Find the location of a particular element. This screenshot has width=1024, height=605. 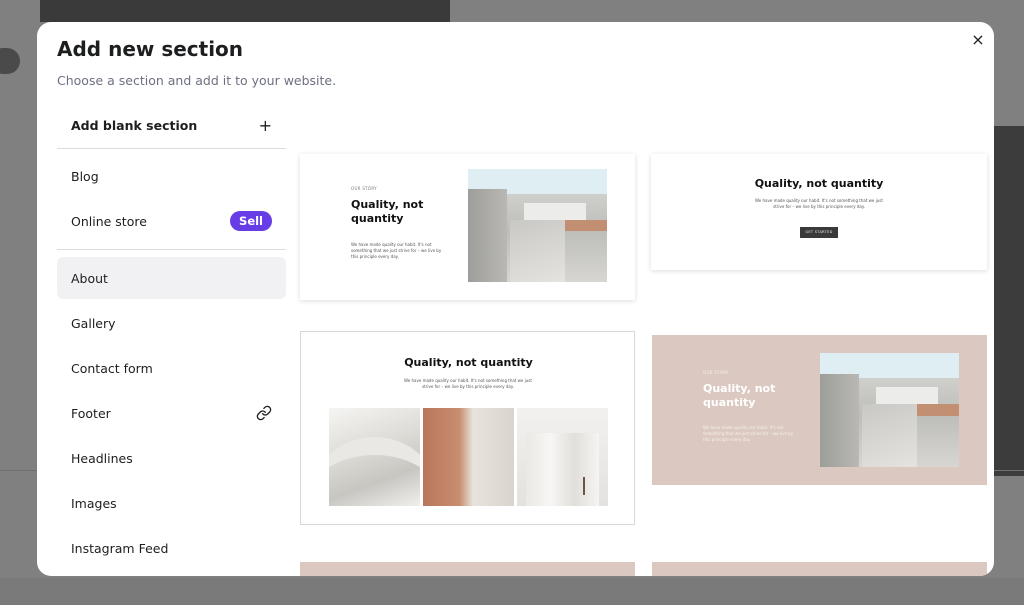

menu-item-headlines: Headlines is located at coordinates (171, 458).